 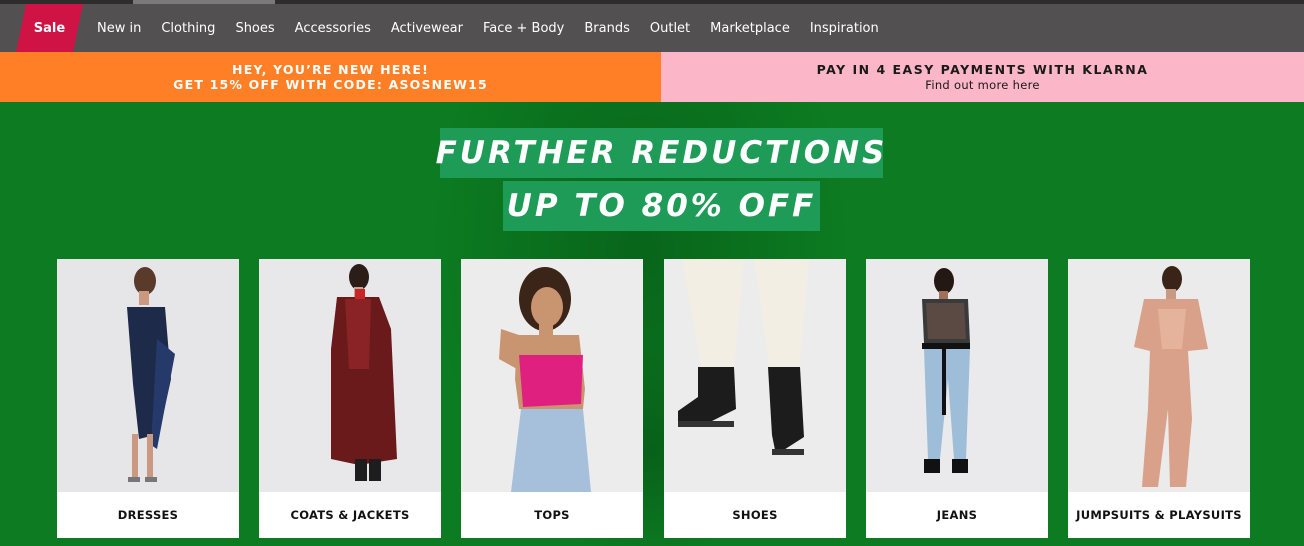 What do you see at coordinates (188, 28) in the screenshot?
I see `nav-item-clothing: Clothing` at bounding box center [188, 28].